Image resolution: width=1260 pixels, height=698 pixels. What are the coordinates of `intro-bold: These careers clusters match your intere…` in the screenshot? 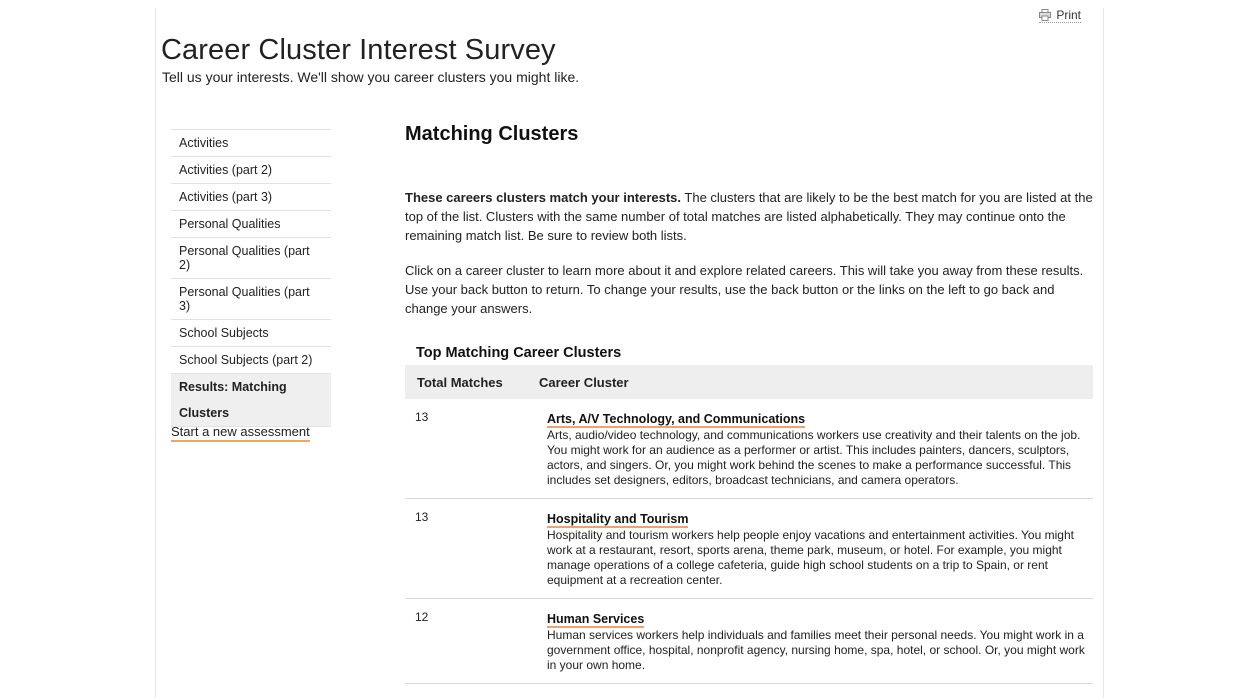 It's located at (543, 197).